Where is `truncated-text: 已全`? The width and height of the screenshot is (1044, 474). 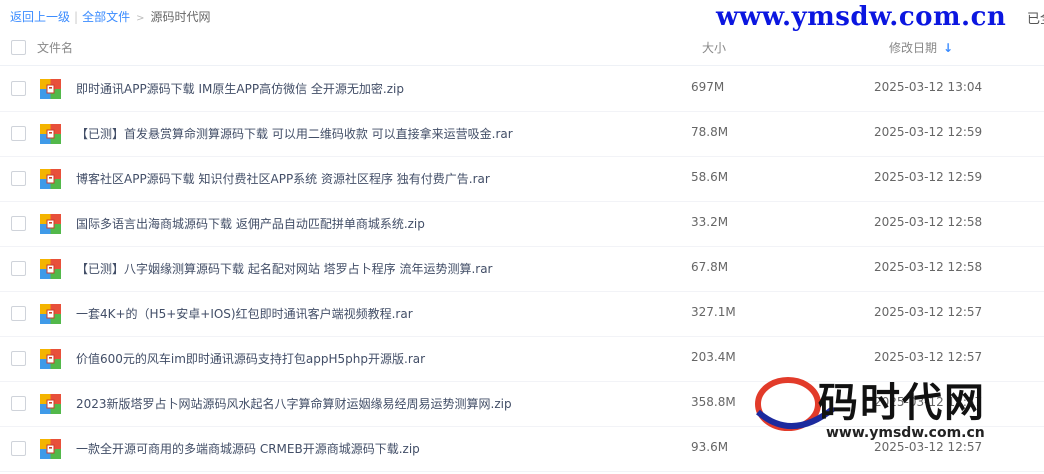
truncated-text: 已全 is located at coordinates (1035, 19).